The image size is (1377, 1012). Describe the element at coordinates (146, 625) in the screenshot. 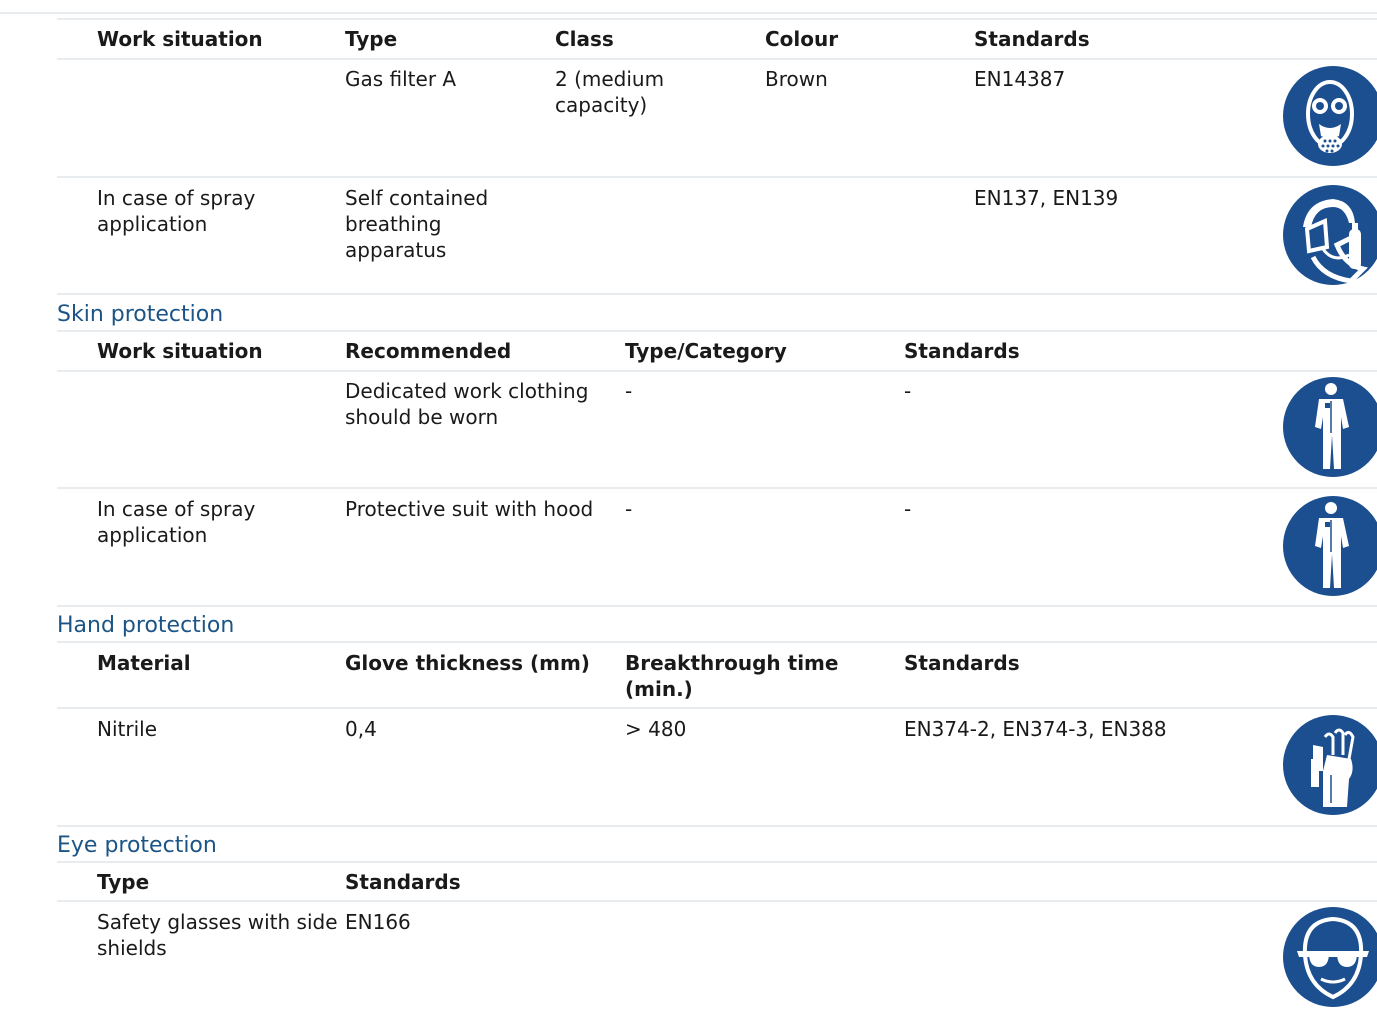

I see `section-title-hand-protection: Hand protection` at that location.